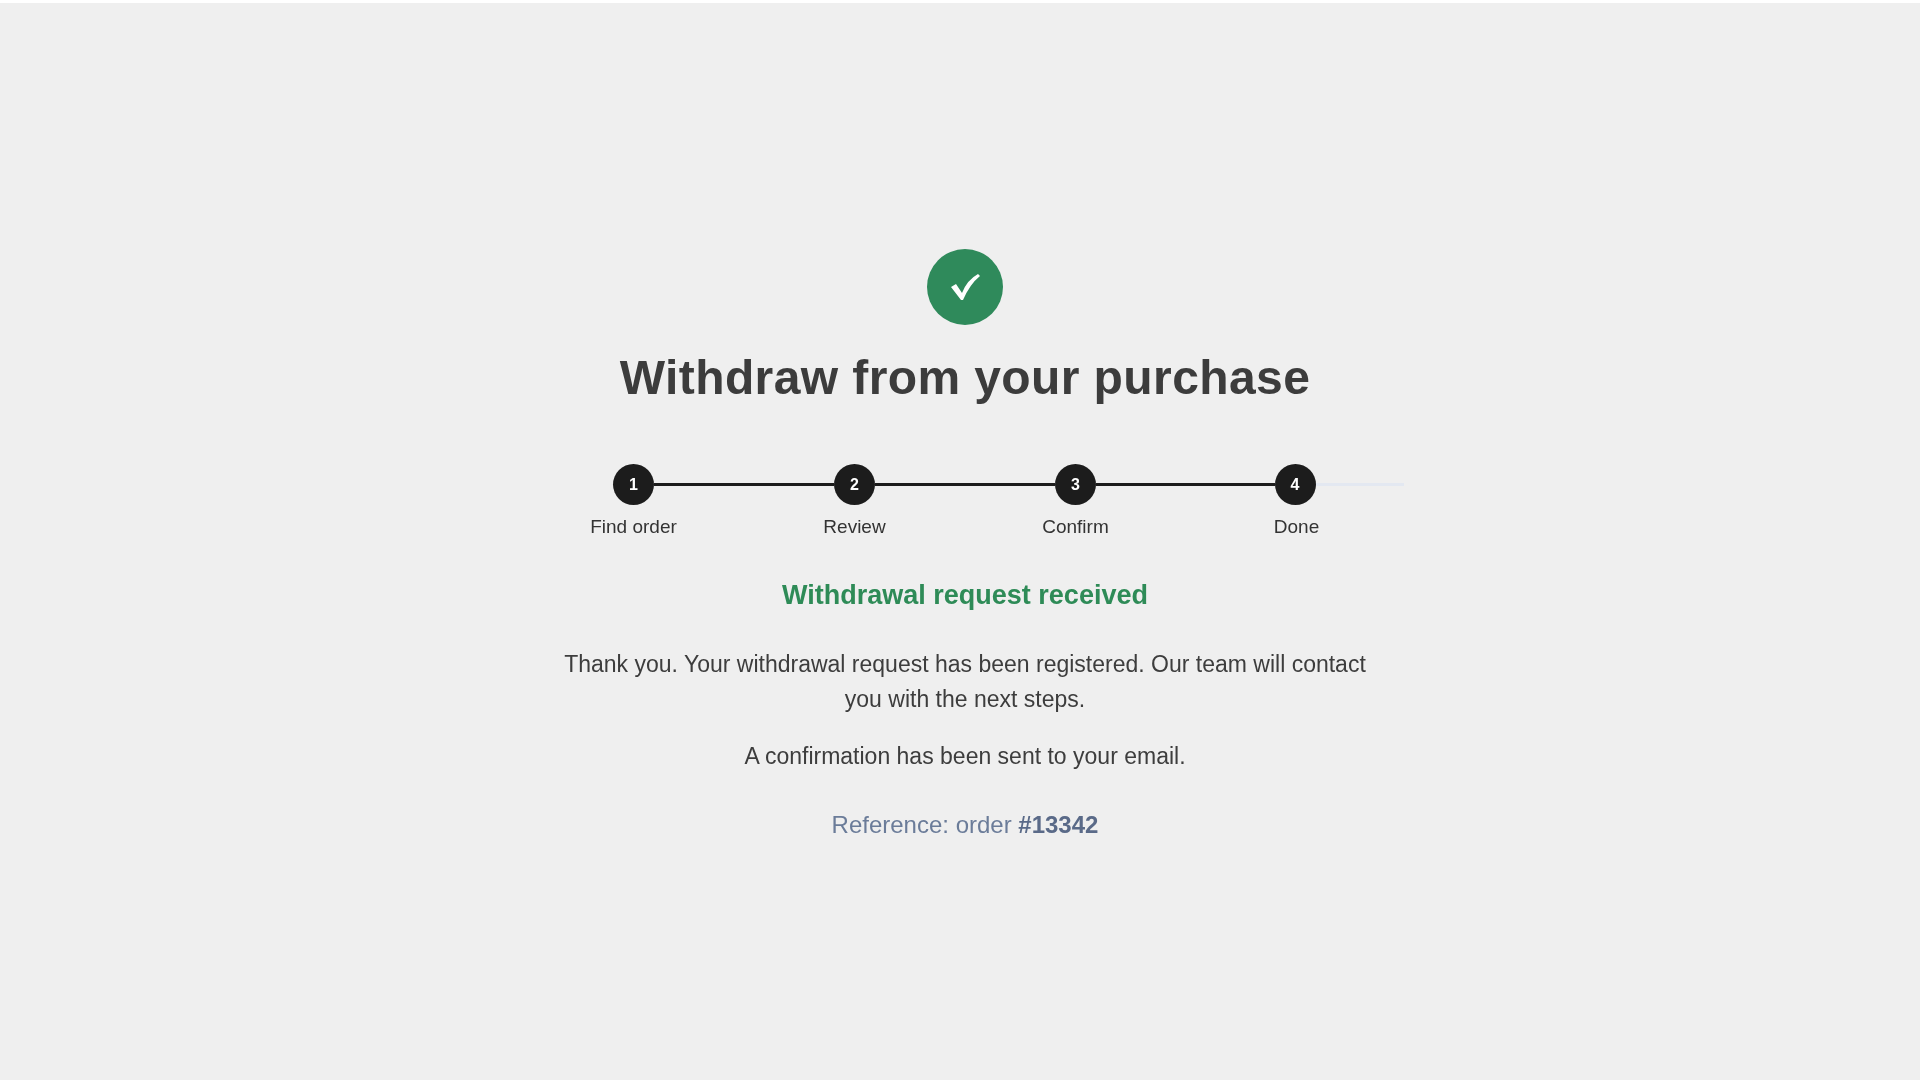  Describe the element at coordinates (633, 527) in the screenshot. I see `step-label: Find order` at that location.